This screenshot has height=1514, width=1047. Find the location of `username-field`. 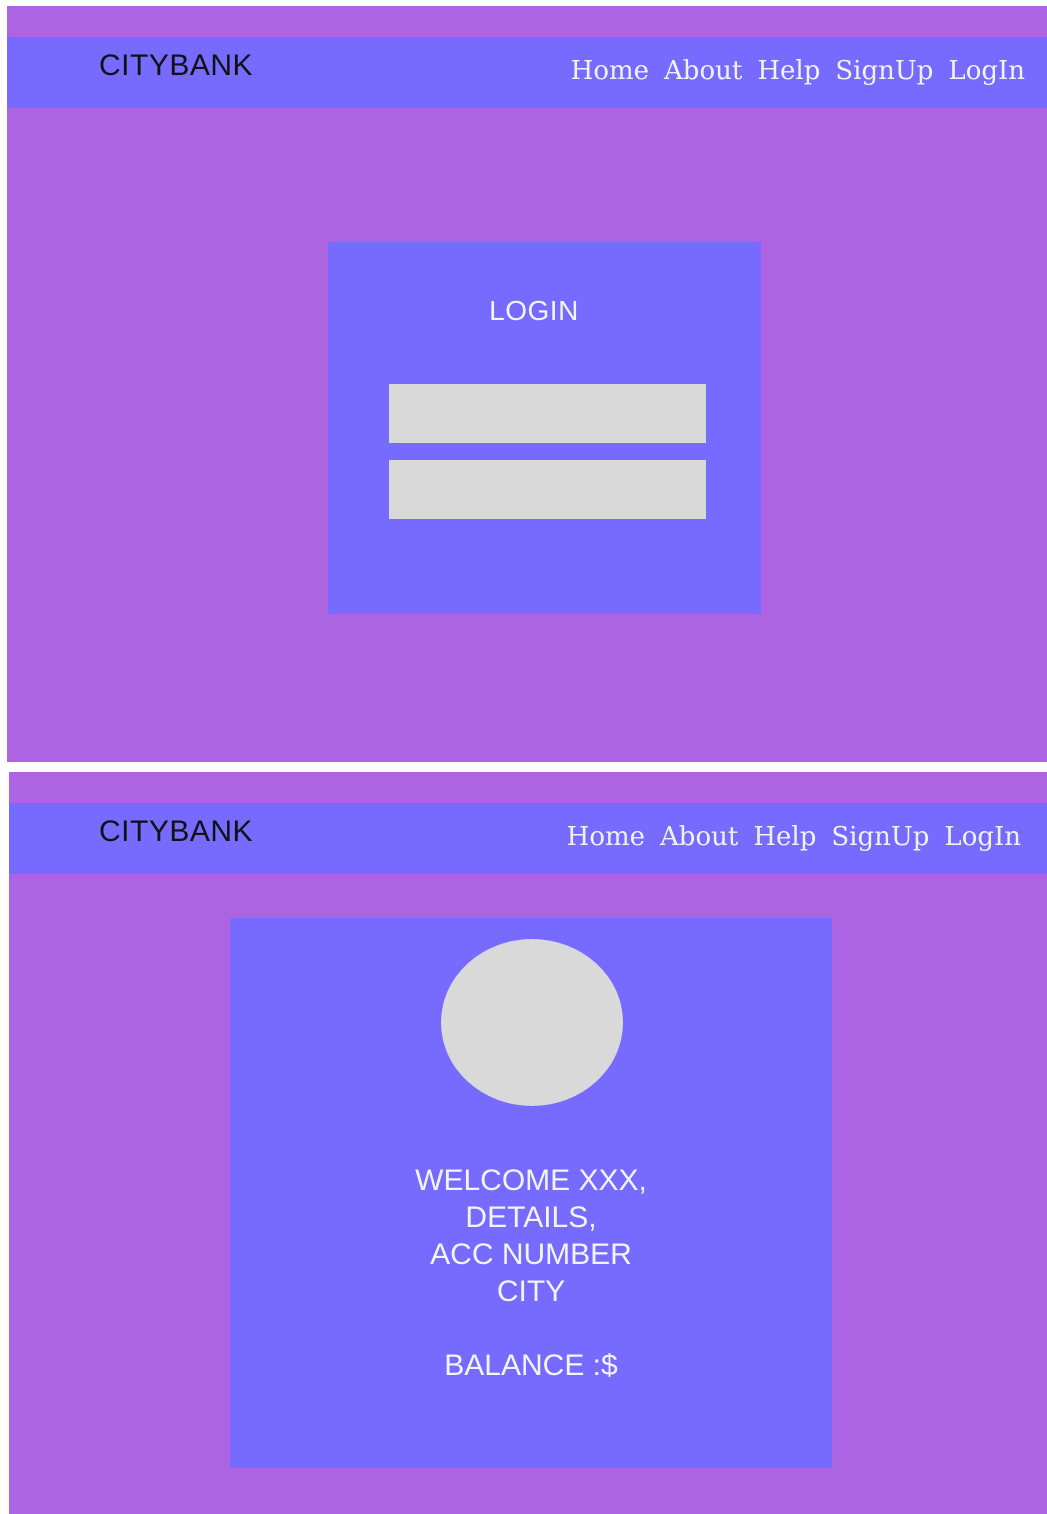

username-field is located at coordinates (547, 413).